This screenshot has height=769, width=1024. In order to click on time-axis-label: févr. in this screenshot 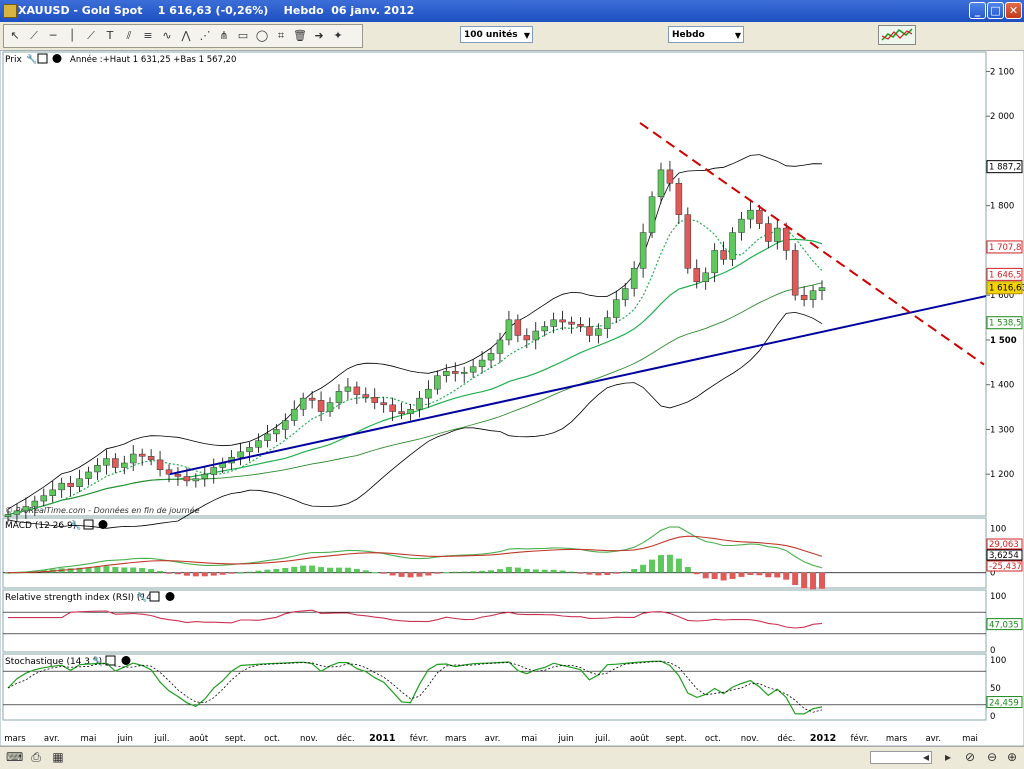, I will do `click(419, 738)`.